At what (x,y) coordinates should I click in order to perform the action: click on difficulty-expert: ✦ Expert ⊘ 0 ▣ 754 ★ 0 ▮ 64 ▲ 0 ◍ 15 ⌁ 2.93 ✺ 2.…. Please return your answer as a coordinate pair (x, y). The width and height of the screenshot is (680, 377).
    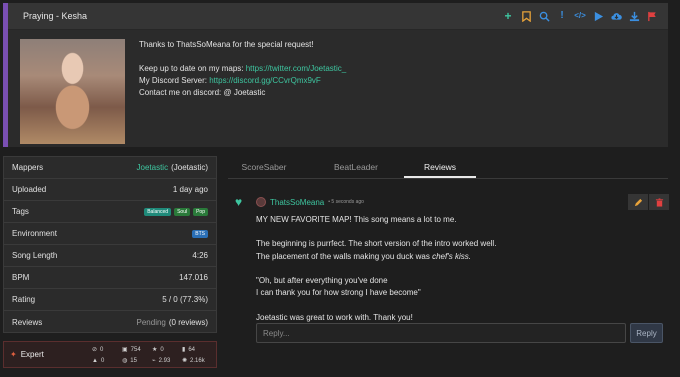
    Looking at the image, I should click on (110, 354).